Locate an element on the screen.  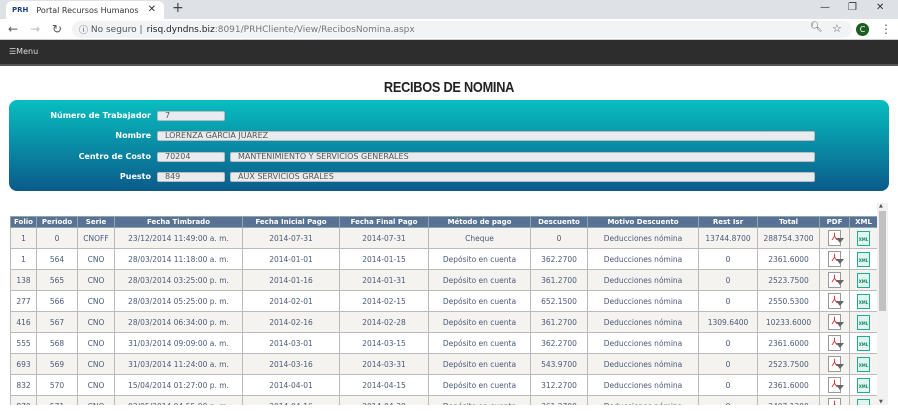
column-header: Folio is located at coordinates (23, 222).